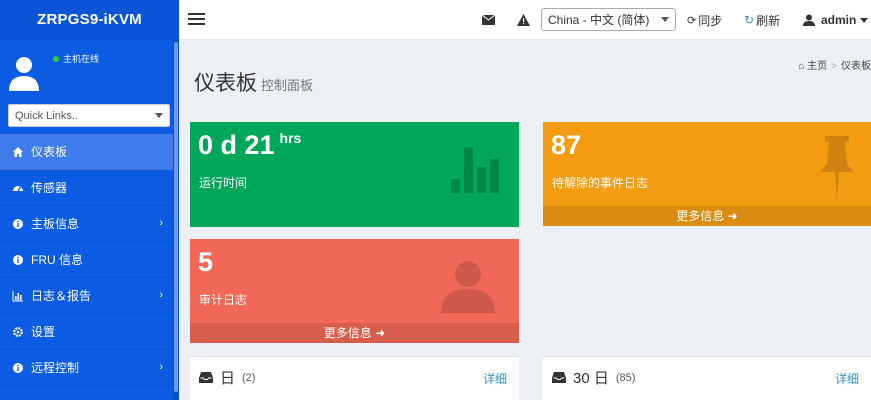 This screenshot has width=871, height=400. What do you see at coordinates (86, 224) in the screenshot?
I see `sidebar-item-board-info: 主板信息 ›` at bounding box center [86, 224].